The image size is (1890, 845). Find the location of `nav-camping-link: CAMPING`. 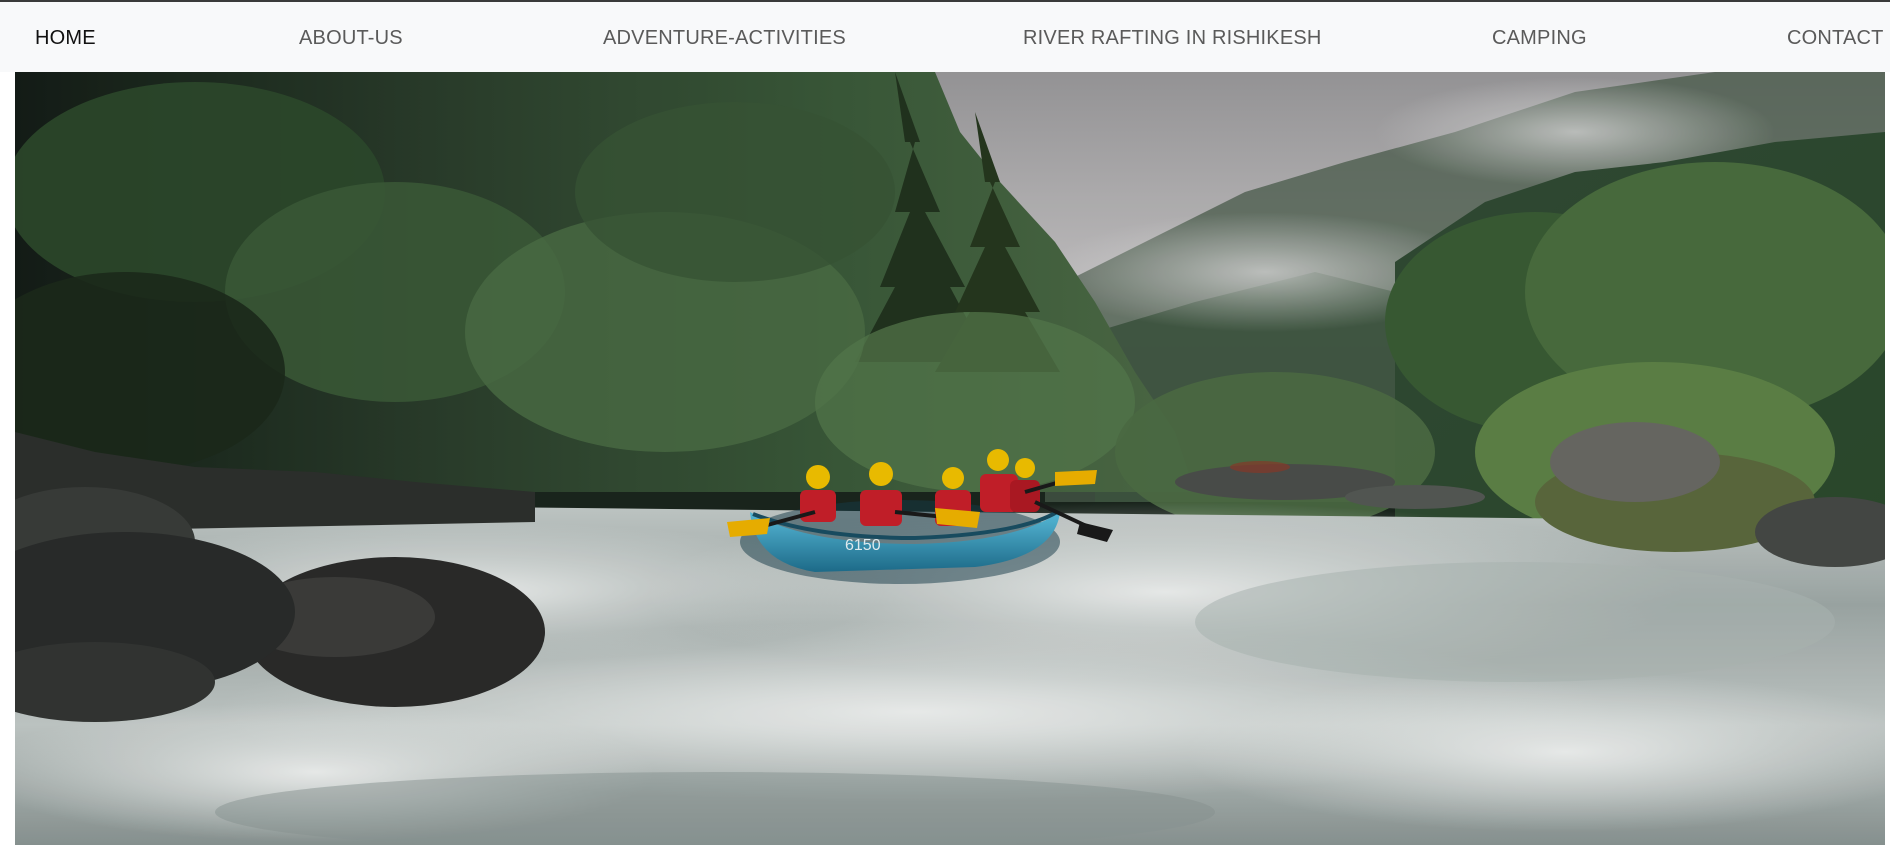

nav-camping-link: CAMPING is located at coordinates (1539, 37).